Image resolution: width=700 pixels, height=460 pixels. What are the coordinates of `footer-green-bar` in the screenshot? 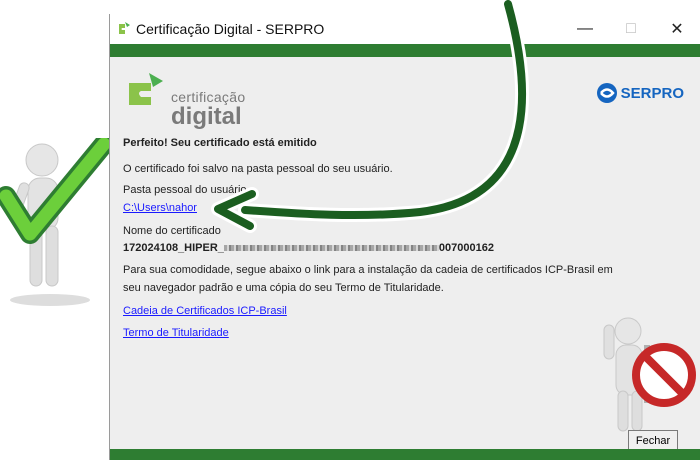 It's located at (405, 454).